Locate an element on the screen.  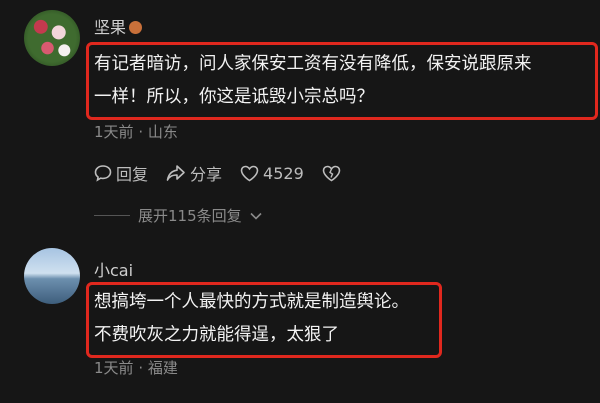
broken-heart-icon is located at coordinates (331, 173).